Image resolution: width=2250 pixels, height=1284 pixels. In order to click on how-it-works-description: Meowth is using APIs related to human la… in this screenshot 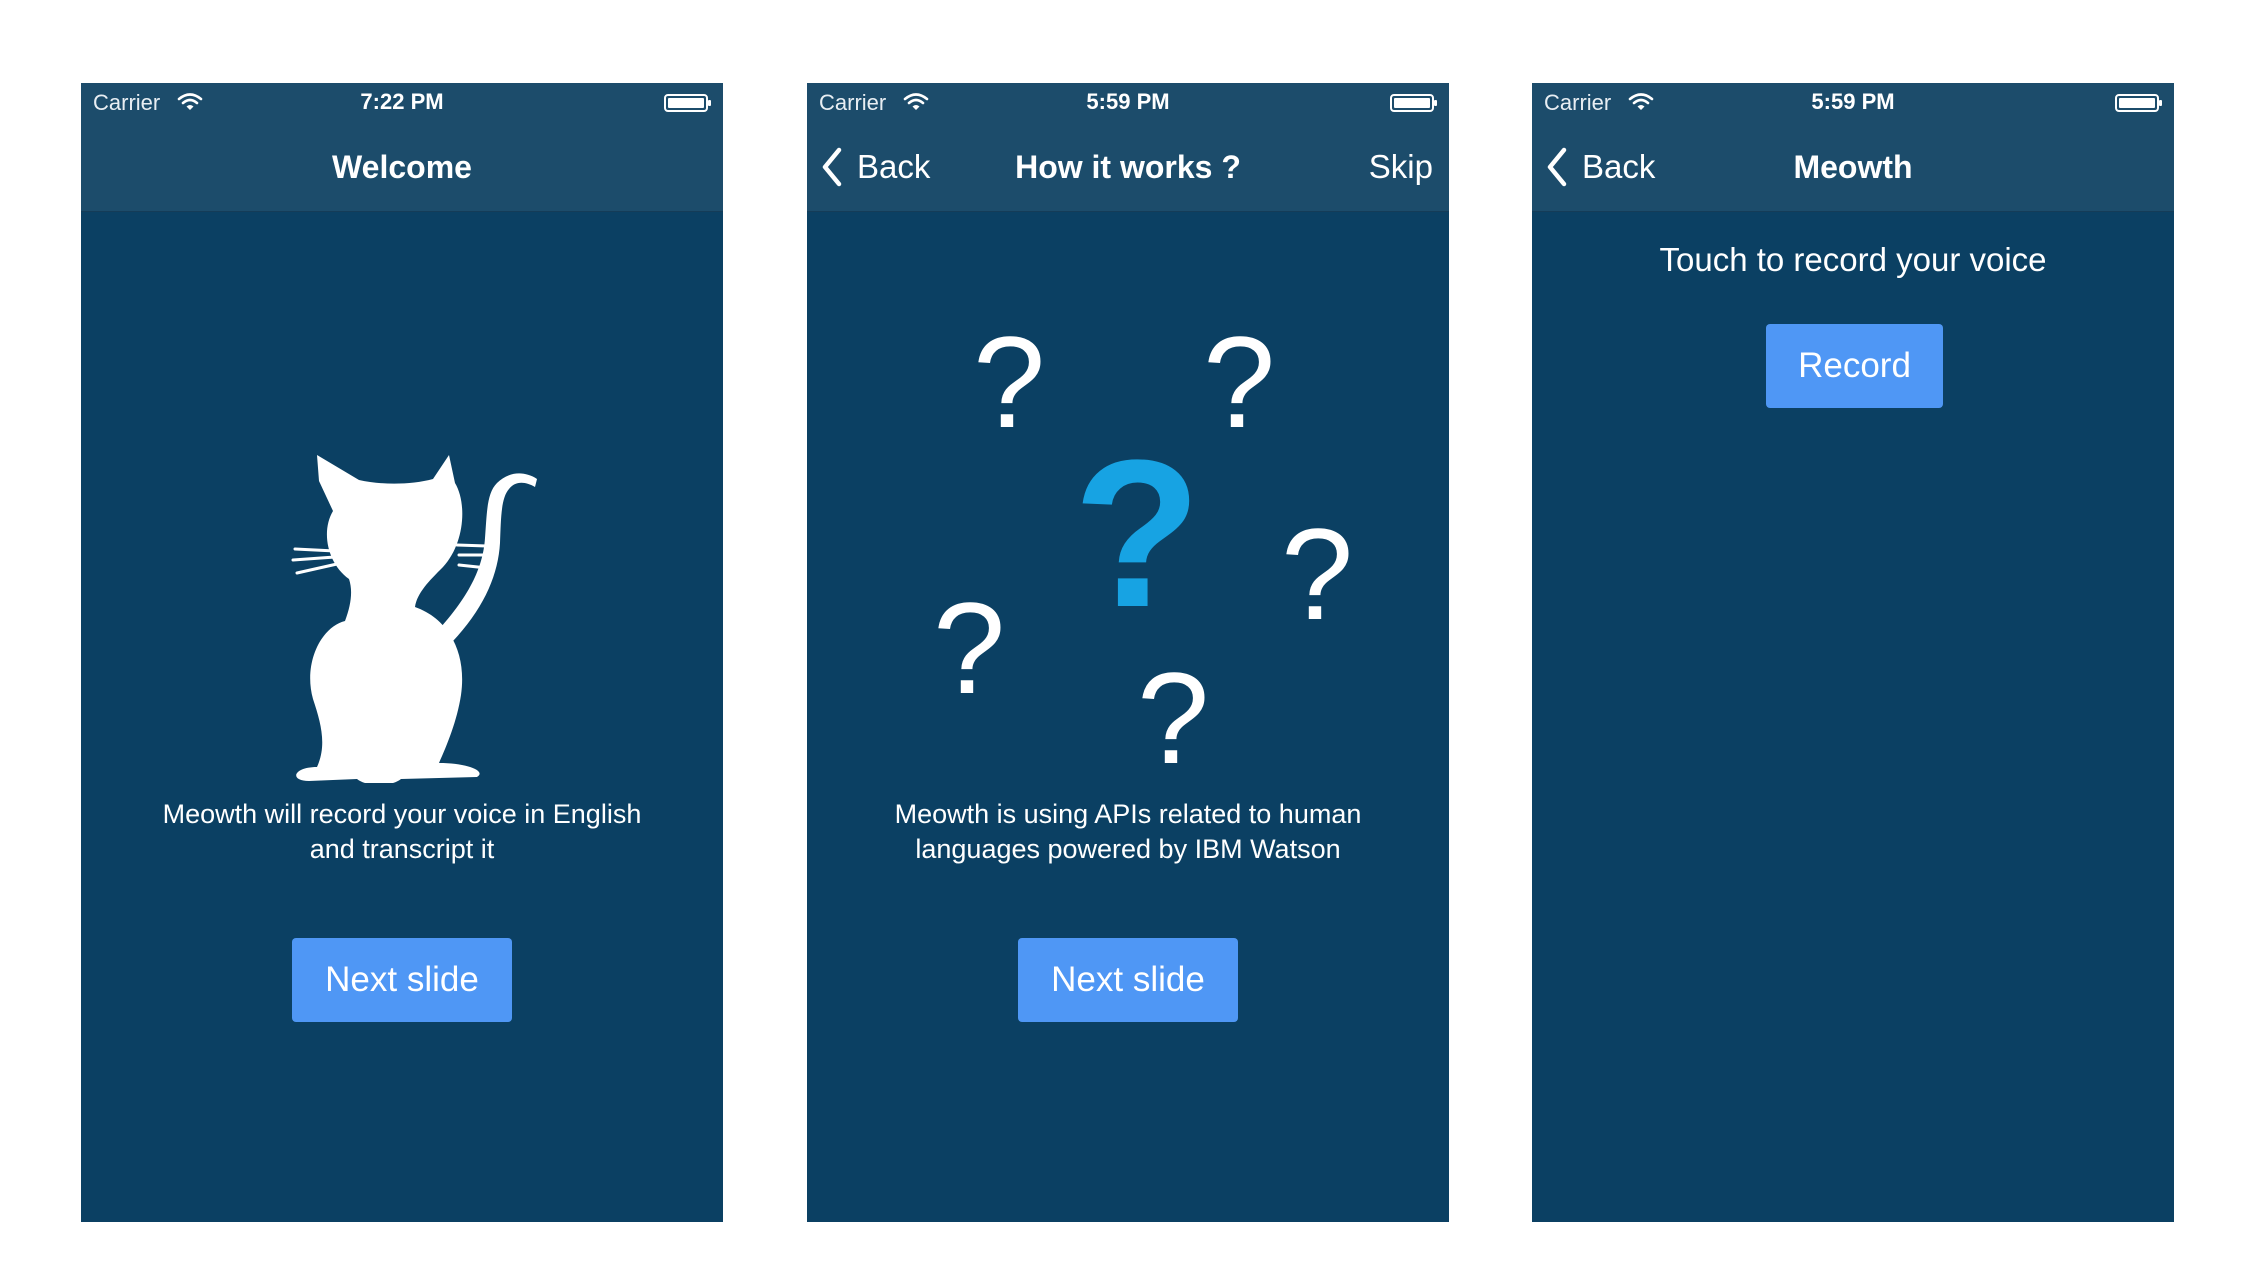, I will do `click(1128, 832)`.